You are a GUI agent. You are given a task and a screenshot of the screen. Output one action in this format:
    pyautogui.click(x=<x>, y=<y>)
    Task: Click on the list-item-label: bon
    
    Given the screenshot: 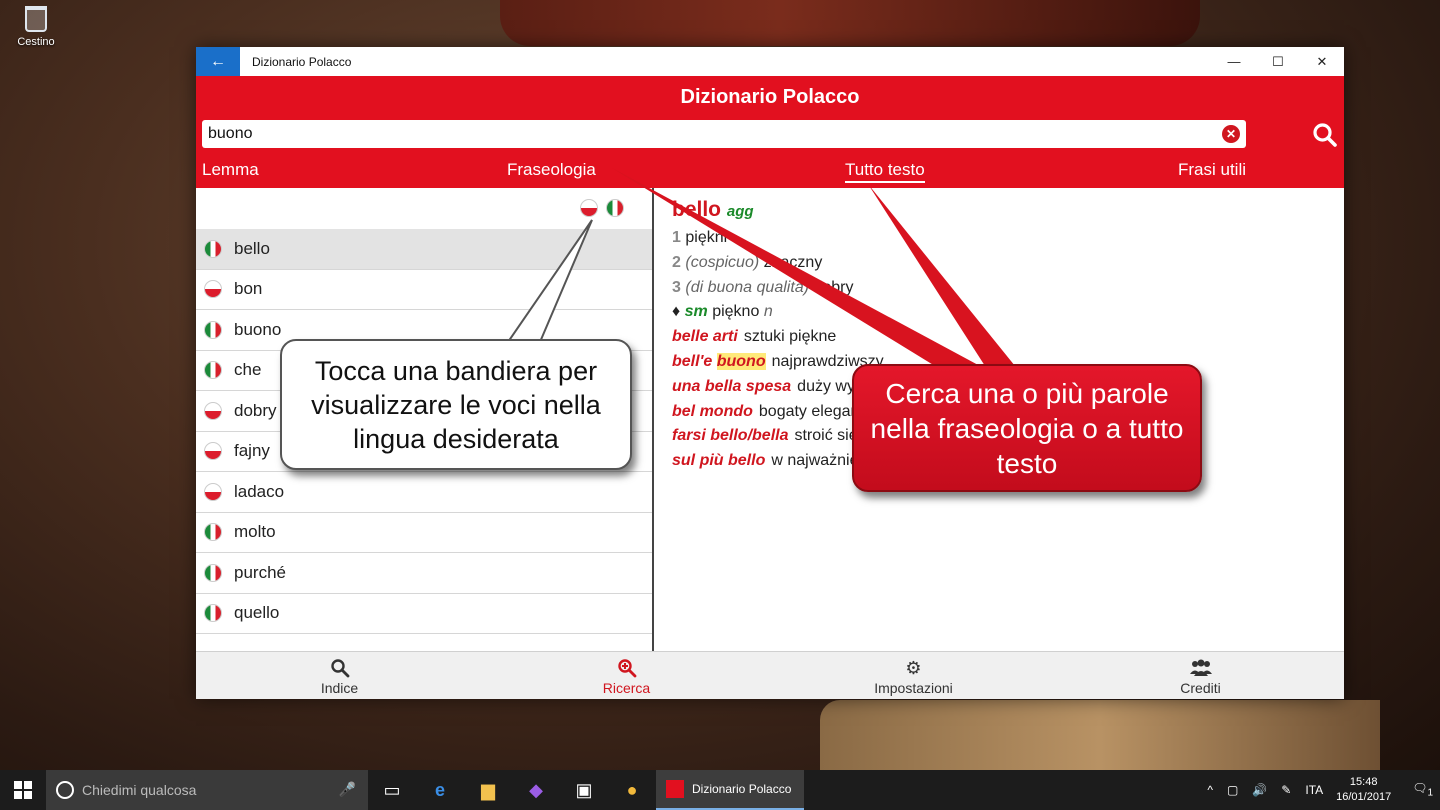 What is the action you would take?
    pyautogui.click(x=248, y=289)
    